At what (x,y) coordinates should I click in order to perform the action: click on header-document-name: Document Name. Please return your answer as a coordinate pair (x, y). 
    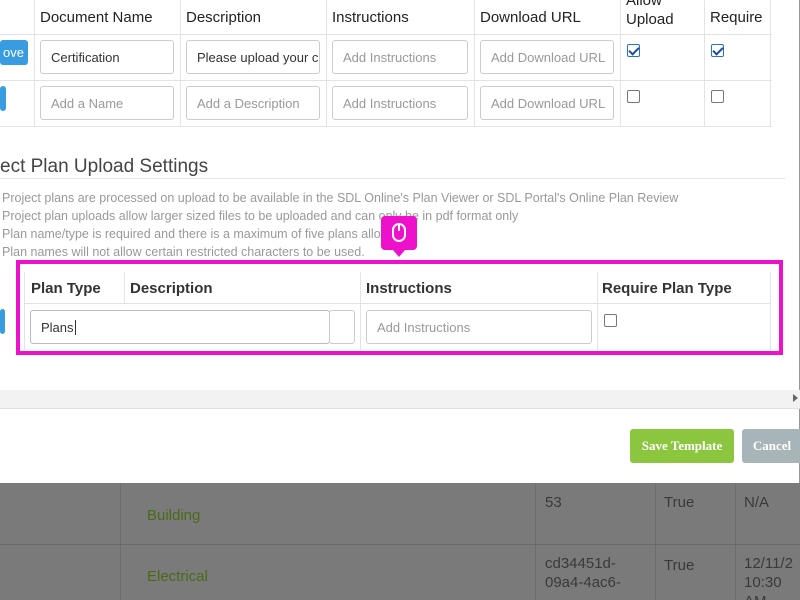
    Looking at the image, I should click on (96, 17).